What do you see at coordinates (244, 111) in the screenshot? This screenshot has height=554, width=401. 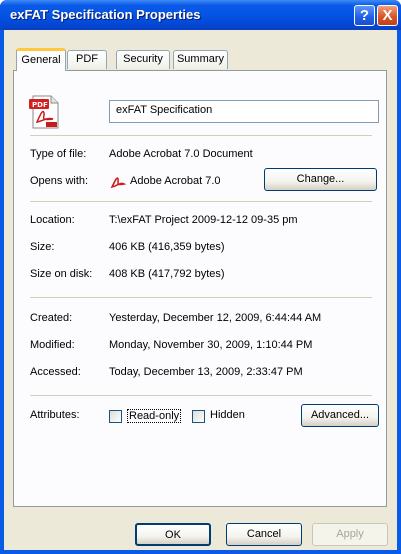 I see `file-name-input: exFAT Specification` at bounding box center [244, 111].